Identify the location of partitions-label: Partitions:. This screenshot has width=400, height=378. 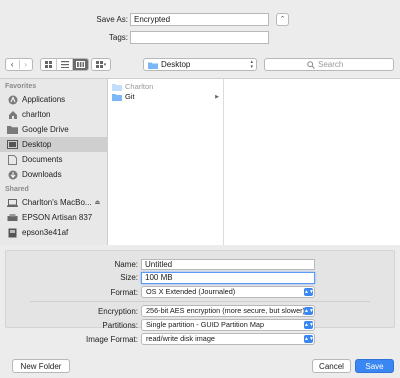
(120, 325).